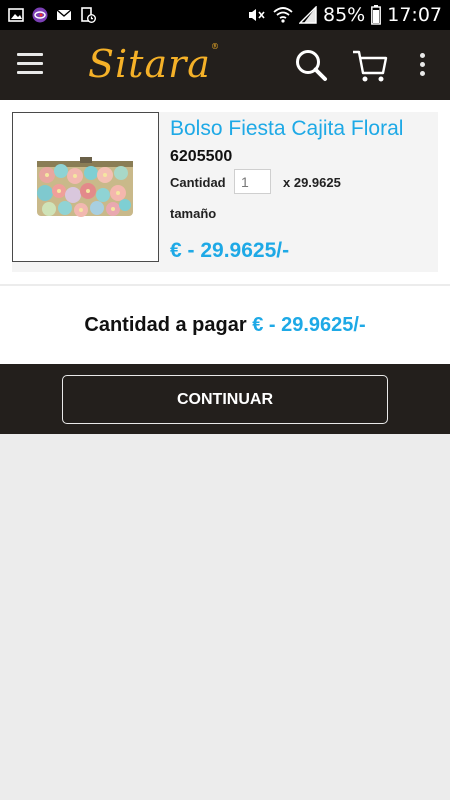 The height and width of the screenshot is (800, 450). Describe the element at coordinates (225, 65) in the screenshot. I see `app-header: Sitara®` at that location.